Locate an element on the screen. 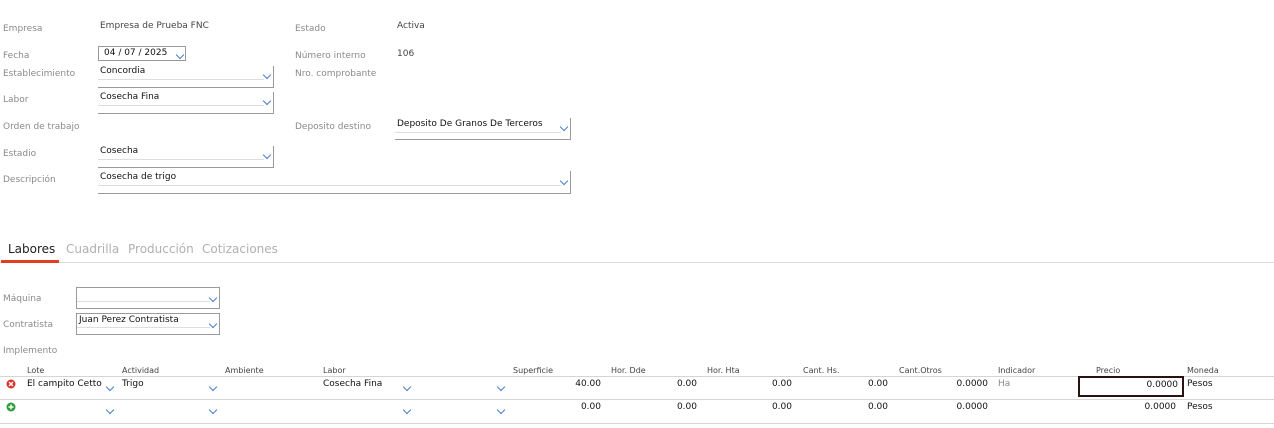  empresa-value: Empresa de Prueba FNC is located at coordinates (154, 26).